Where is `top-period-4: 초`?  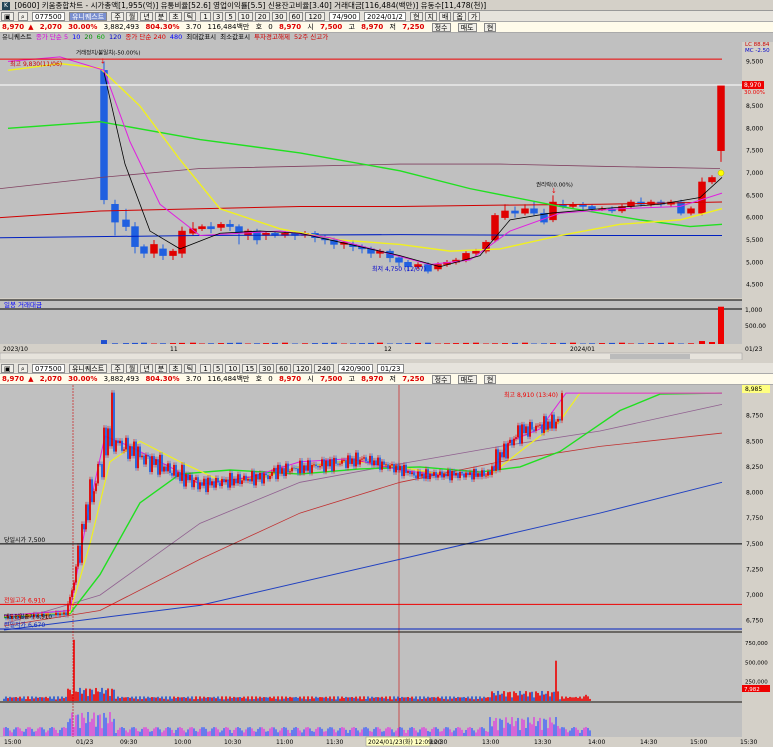 top-period-4: 초 is located at coordinates (175, 16).